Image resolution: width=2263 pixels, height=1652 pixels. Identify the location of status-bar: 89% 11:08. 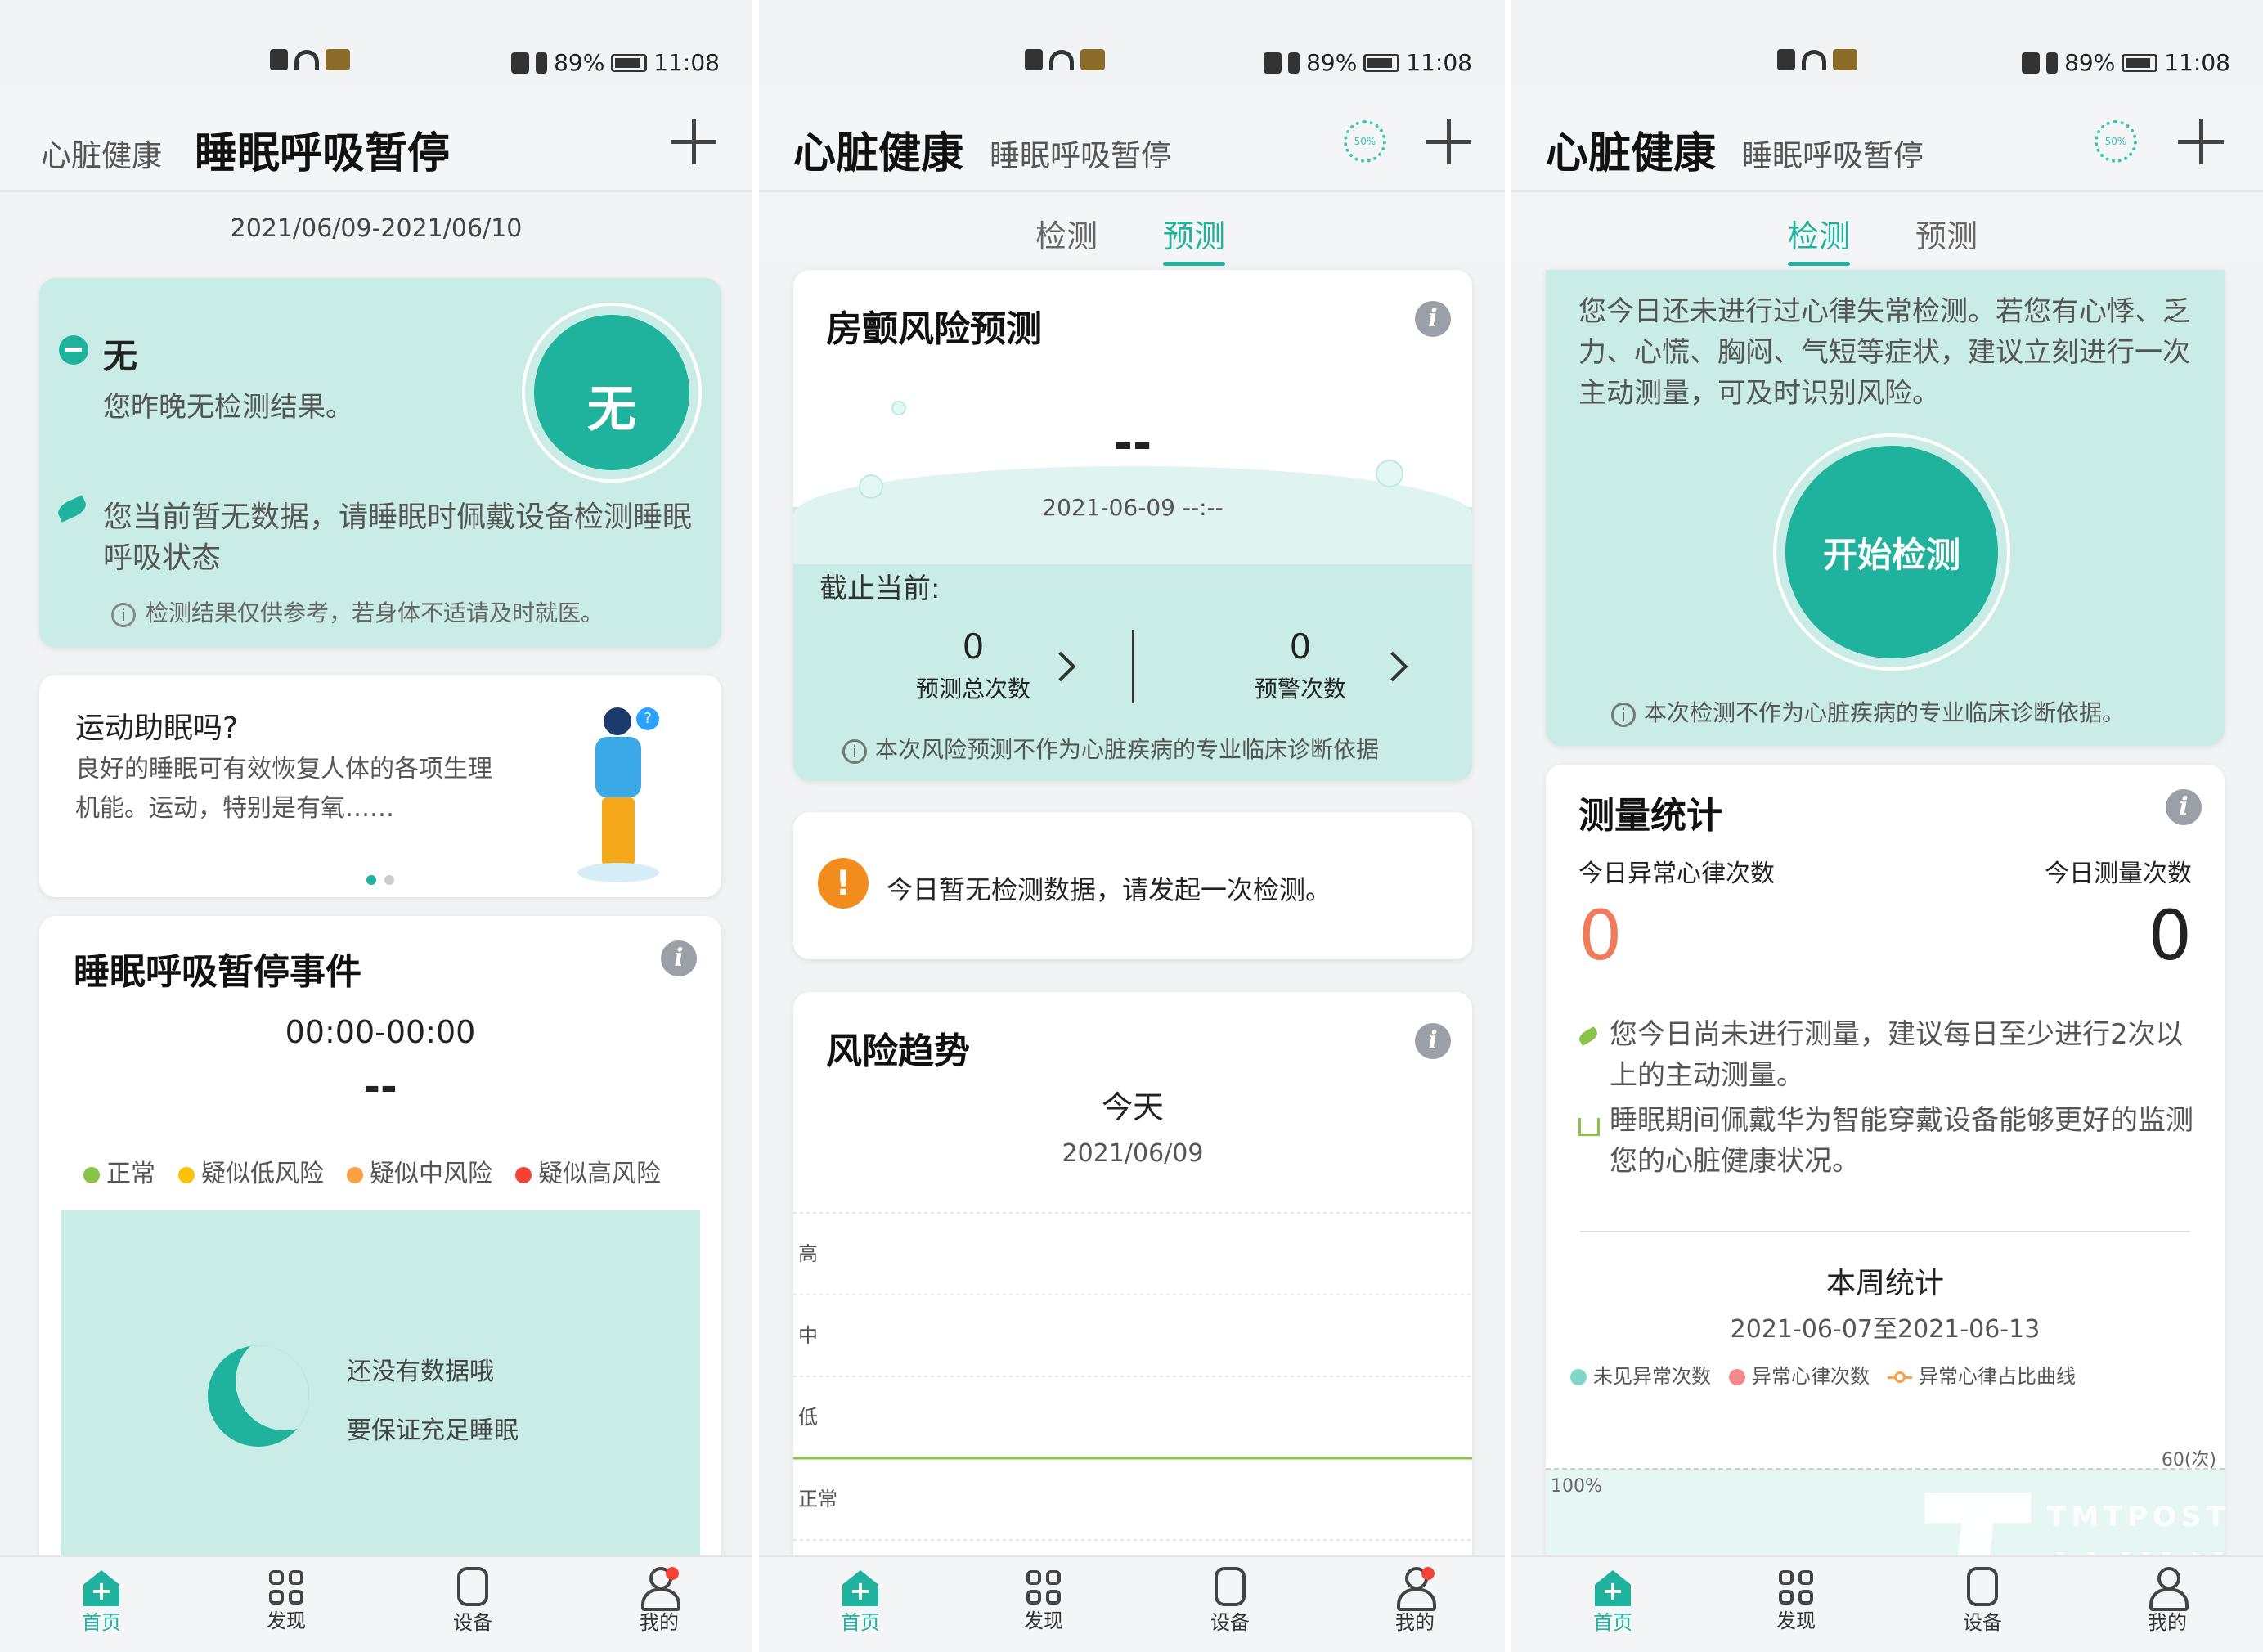
(1887, 63).